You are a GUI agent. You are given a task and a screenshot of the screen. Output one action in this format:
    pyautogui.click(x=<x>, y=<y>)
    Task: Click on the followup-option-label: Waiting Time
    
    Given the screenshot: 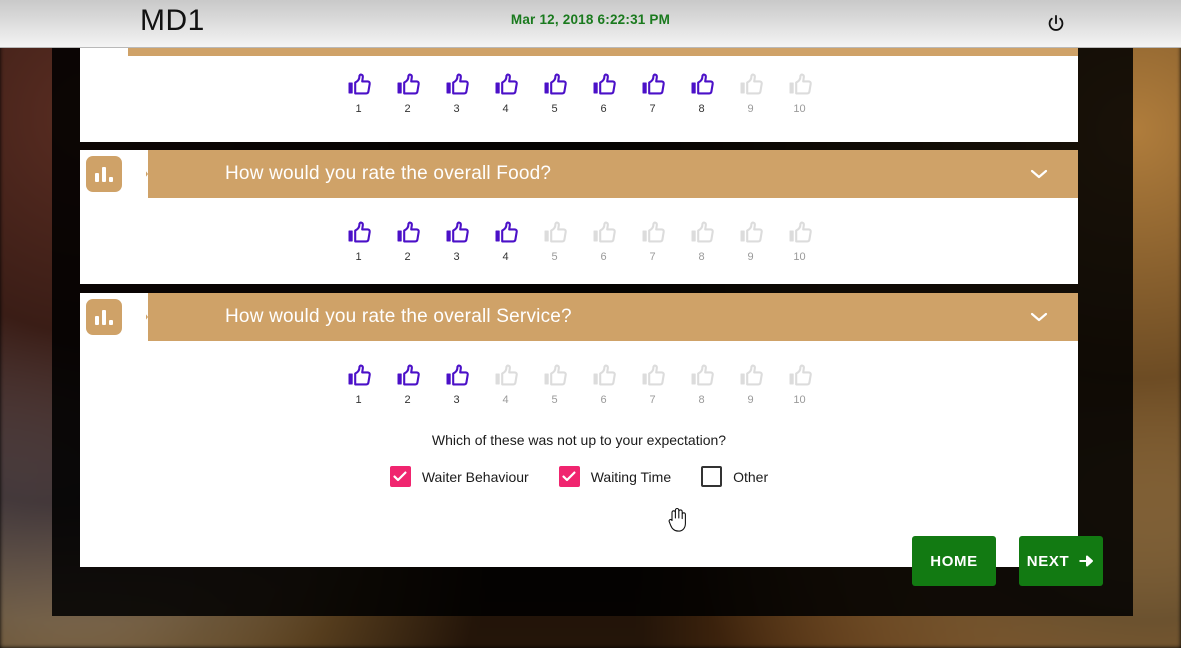 What is the action you would take?
    pyautogui.click(x=631, y=476)
    